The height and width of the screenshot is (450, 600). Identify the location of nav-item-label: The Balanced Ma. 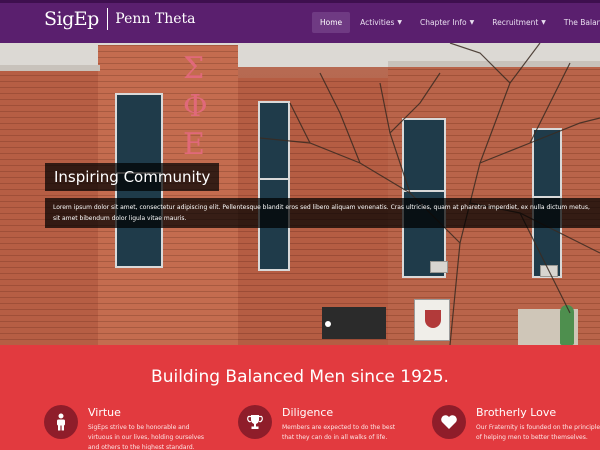
(581, 22).